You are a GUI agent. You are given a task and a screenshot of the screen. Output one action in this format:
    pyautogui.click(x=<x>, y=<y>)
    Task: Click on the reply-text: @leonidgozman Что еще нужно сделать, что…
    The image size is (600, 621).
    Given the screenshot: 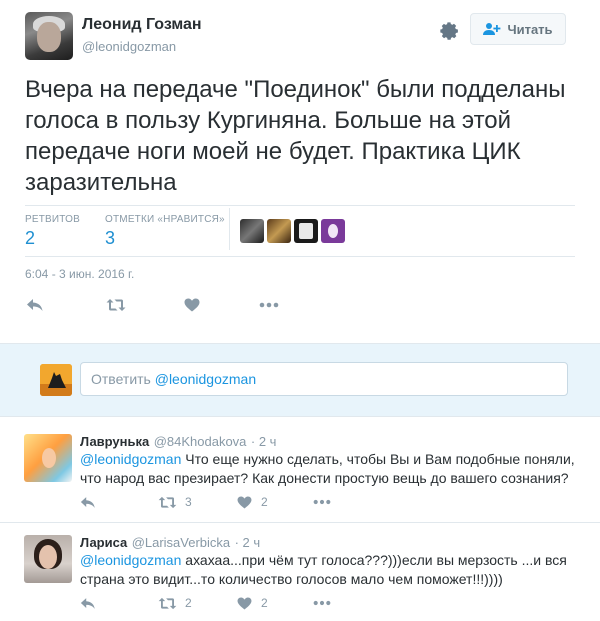 What is the action you would take?
    pyautogui.click(x=329, y=469)
    